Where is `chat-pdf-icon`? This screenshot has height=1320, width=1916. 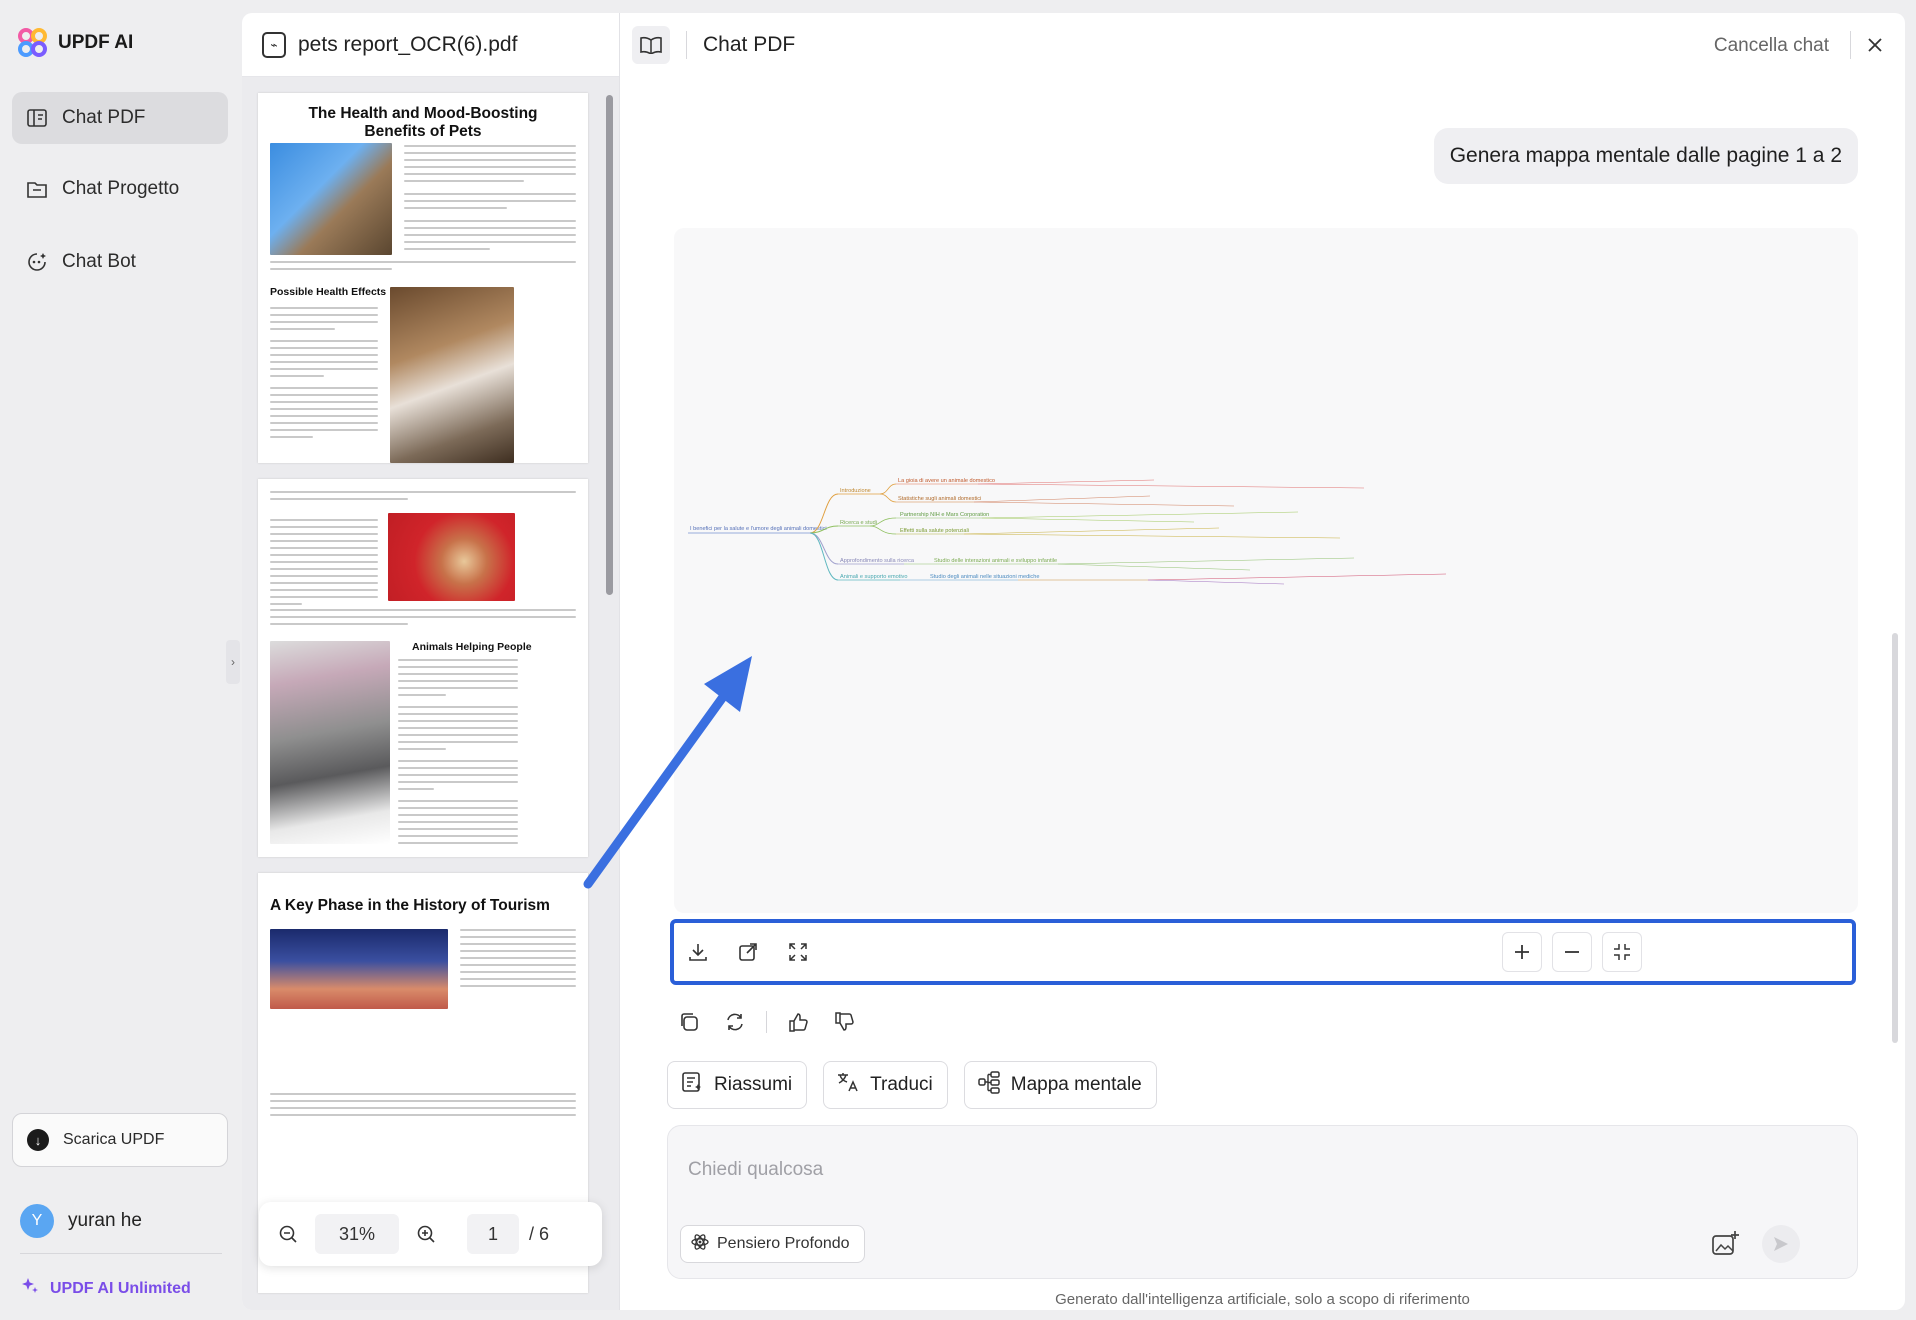 chat-pdf-icon is located at coordinates (37, 118).